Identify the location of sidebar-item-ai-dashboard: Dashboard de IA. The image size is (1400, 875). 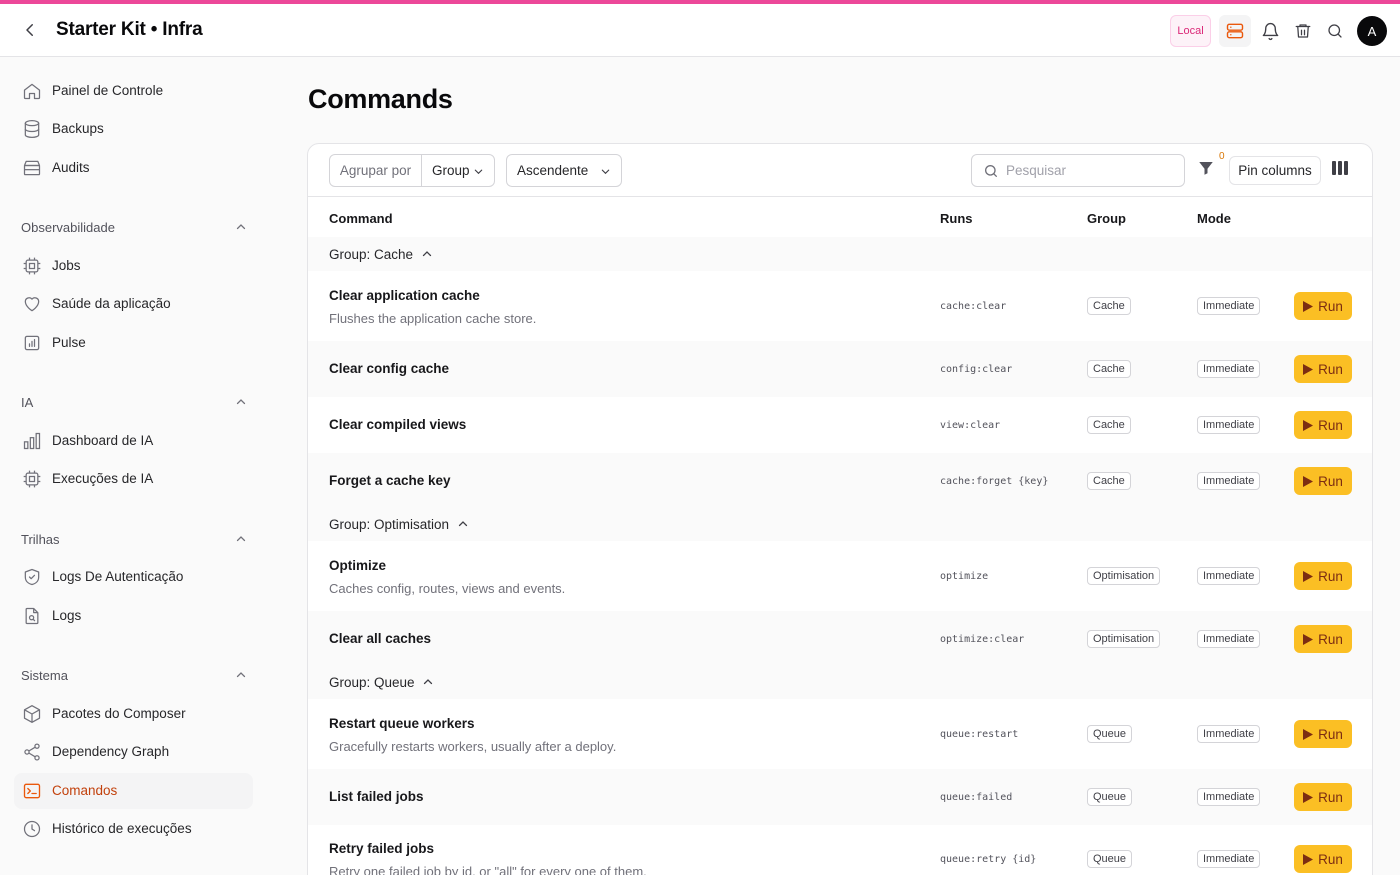
(133, 441).